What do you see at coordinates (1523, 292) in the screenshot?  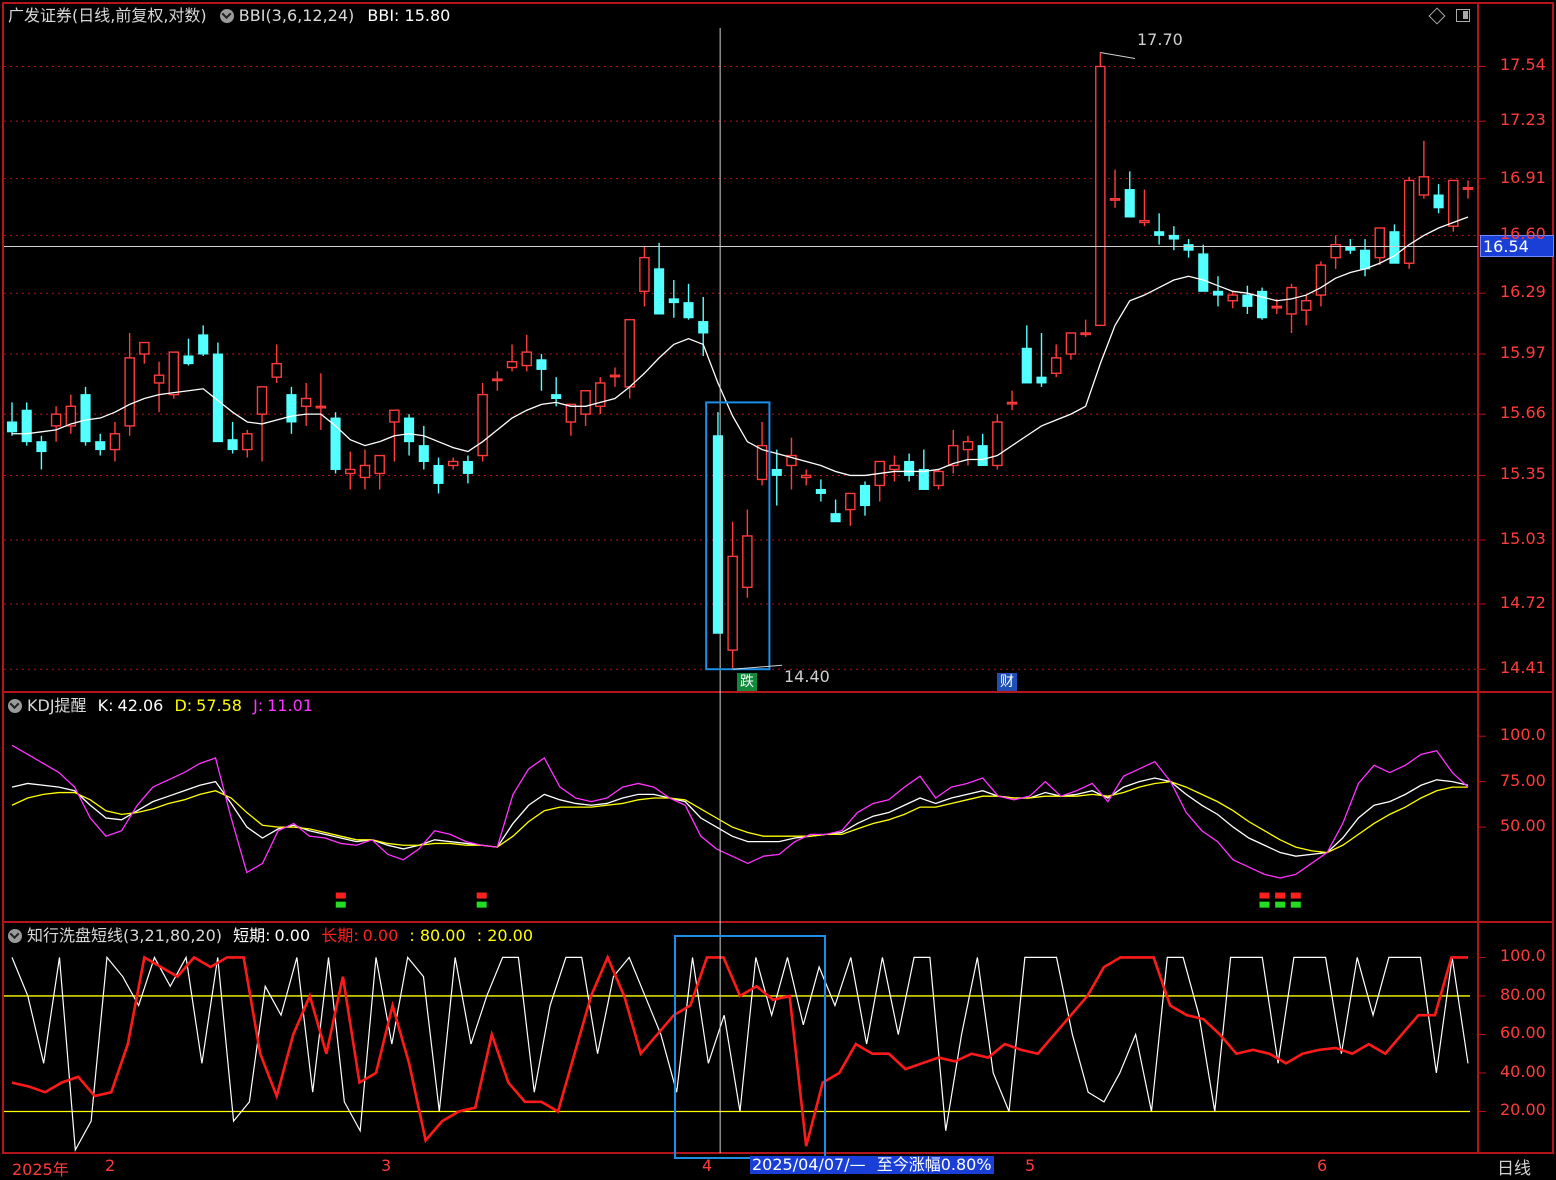 I see `price-tick-label: 16.29` at bounding box center [1523, 292].